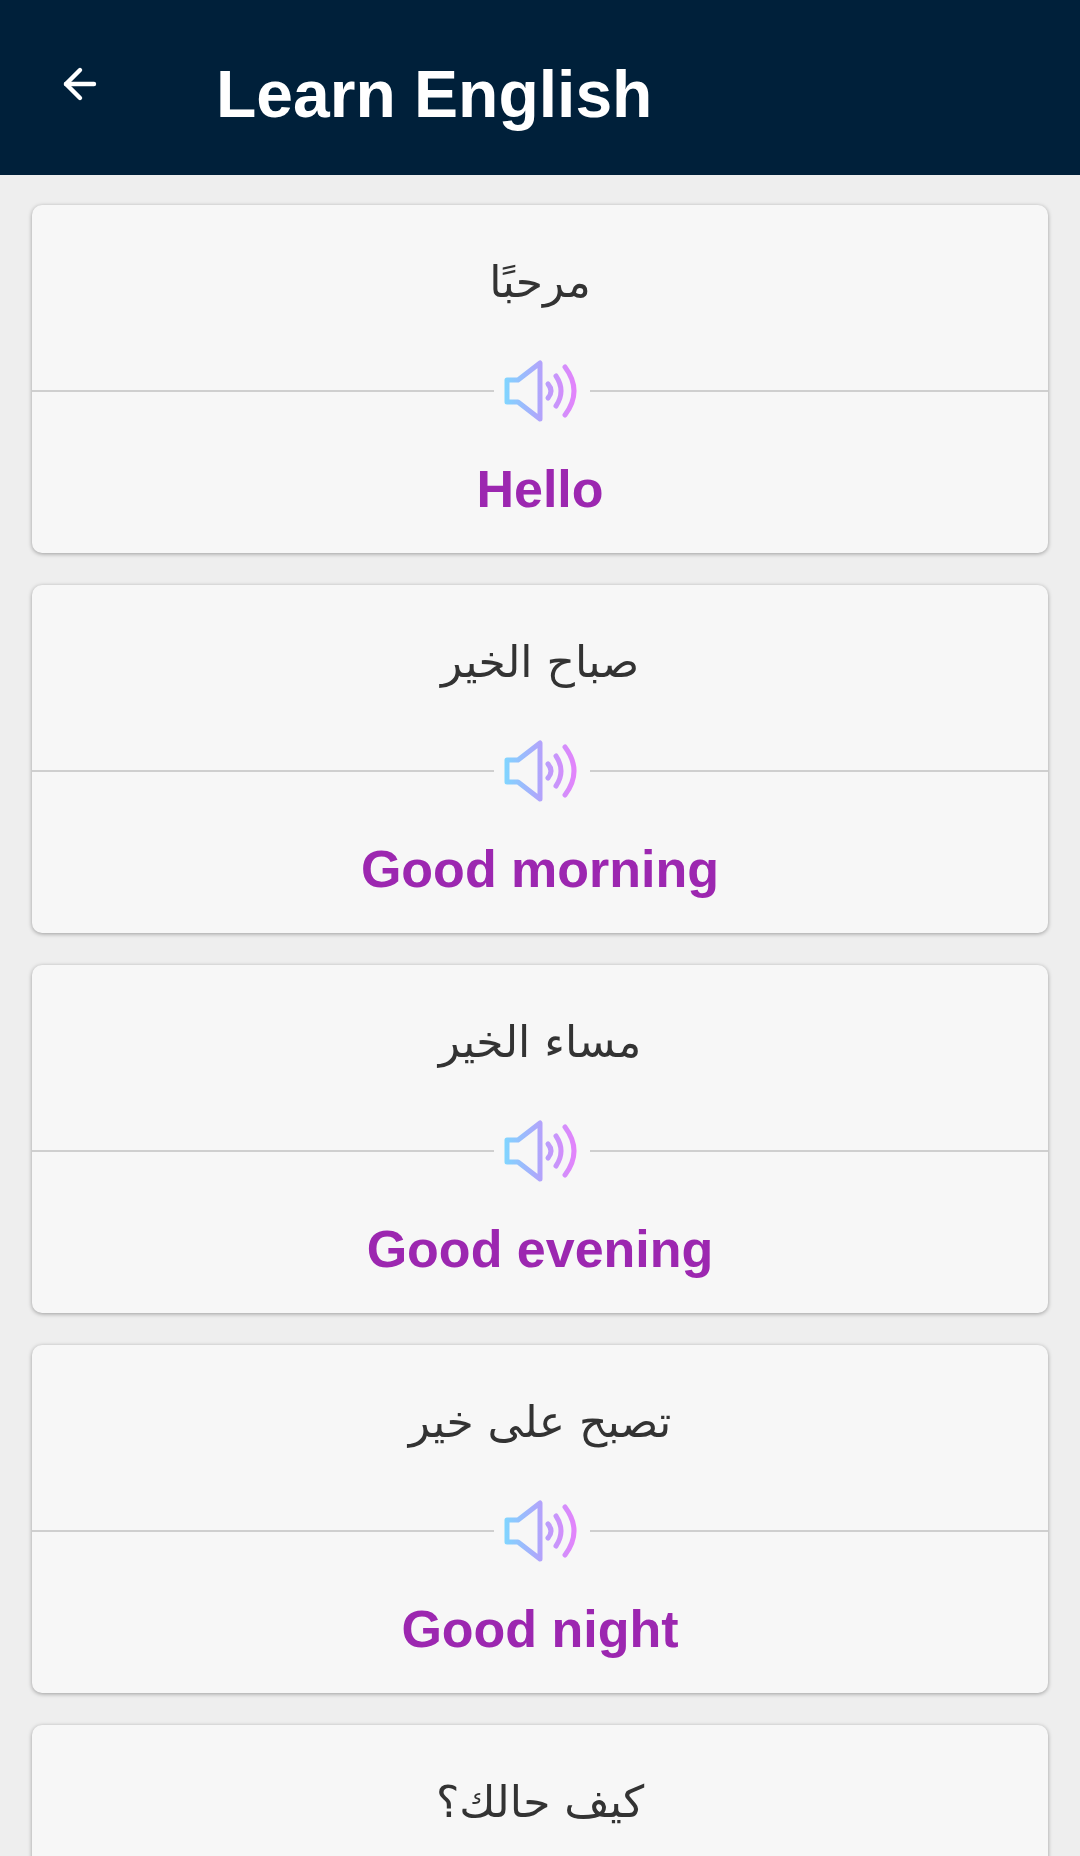 This screenshot has width=1080, height=1856. What do you see at coordinates (540, 661) in the screenshot?
I see `arabic-phrase: صباح الخير` at bounding box center [540, 661].